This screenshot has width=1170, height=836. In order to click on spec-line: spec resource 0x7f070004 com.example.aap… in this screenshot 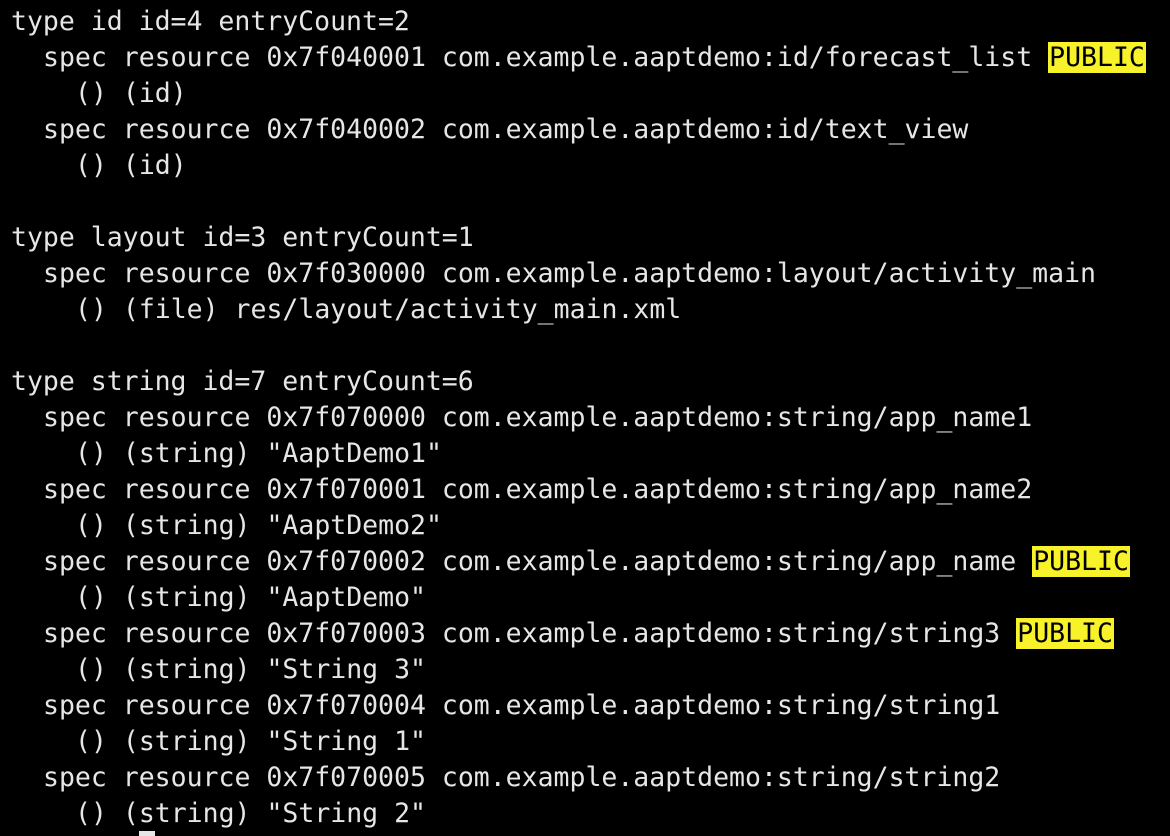, I will do `click(590, 706)`.